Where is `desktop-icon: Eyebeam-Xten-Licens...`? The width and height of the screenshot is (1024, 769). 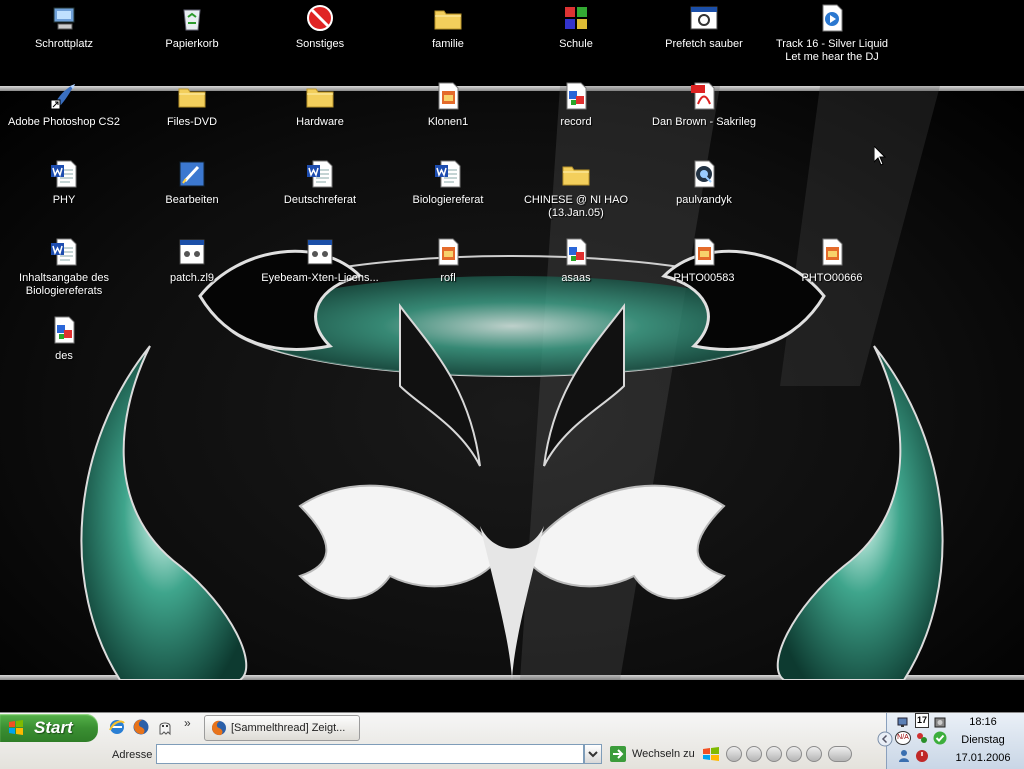 desktop-icon: Eyebeam-Xten-Licens... is located at coordinates (320, 272).